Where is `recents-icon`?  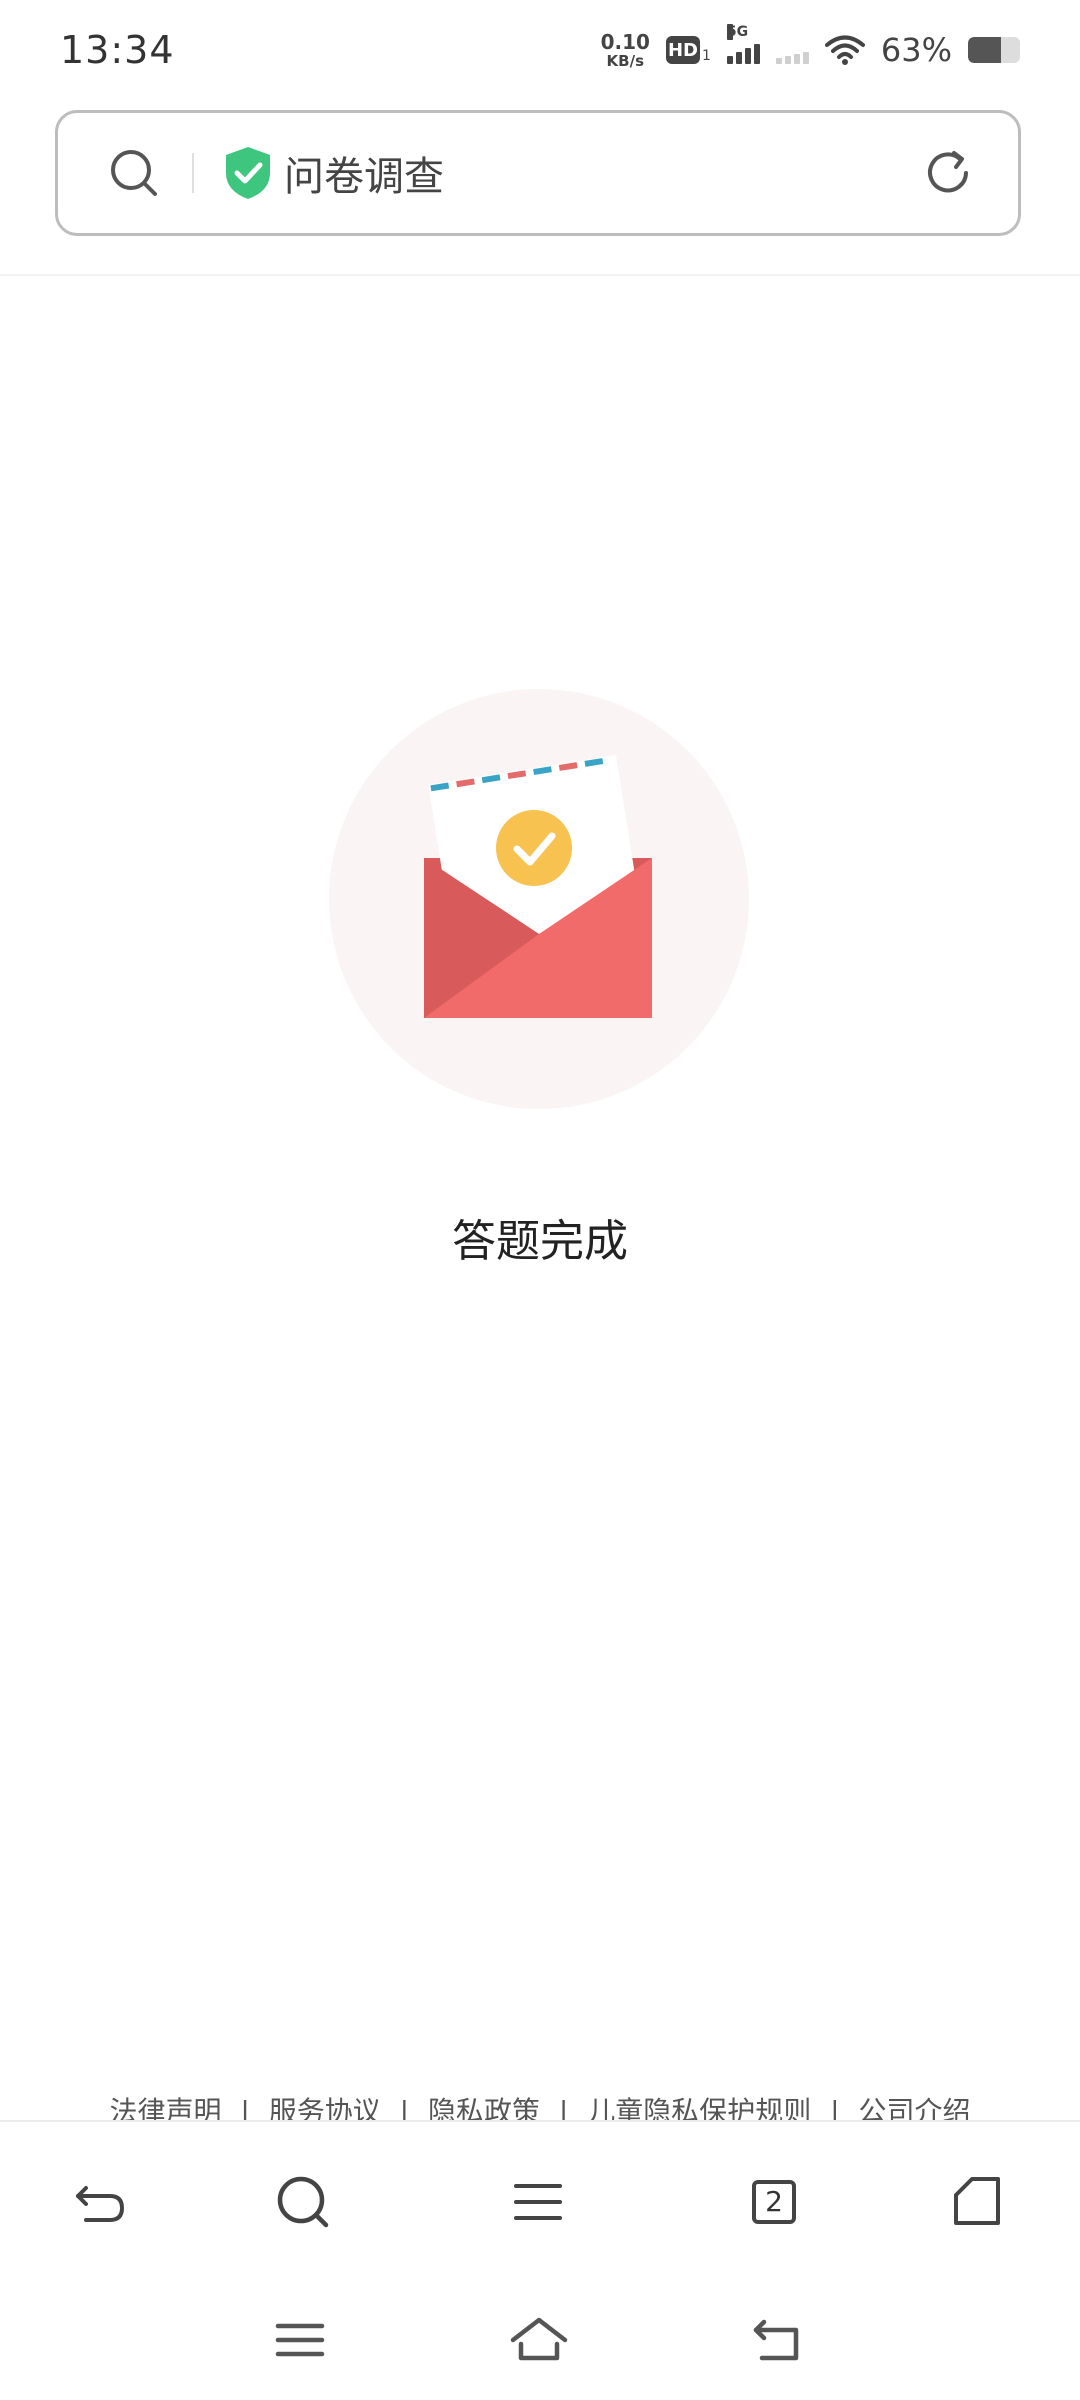 recents-icon is located at coordinates (300, 2340).